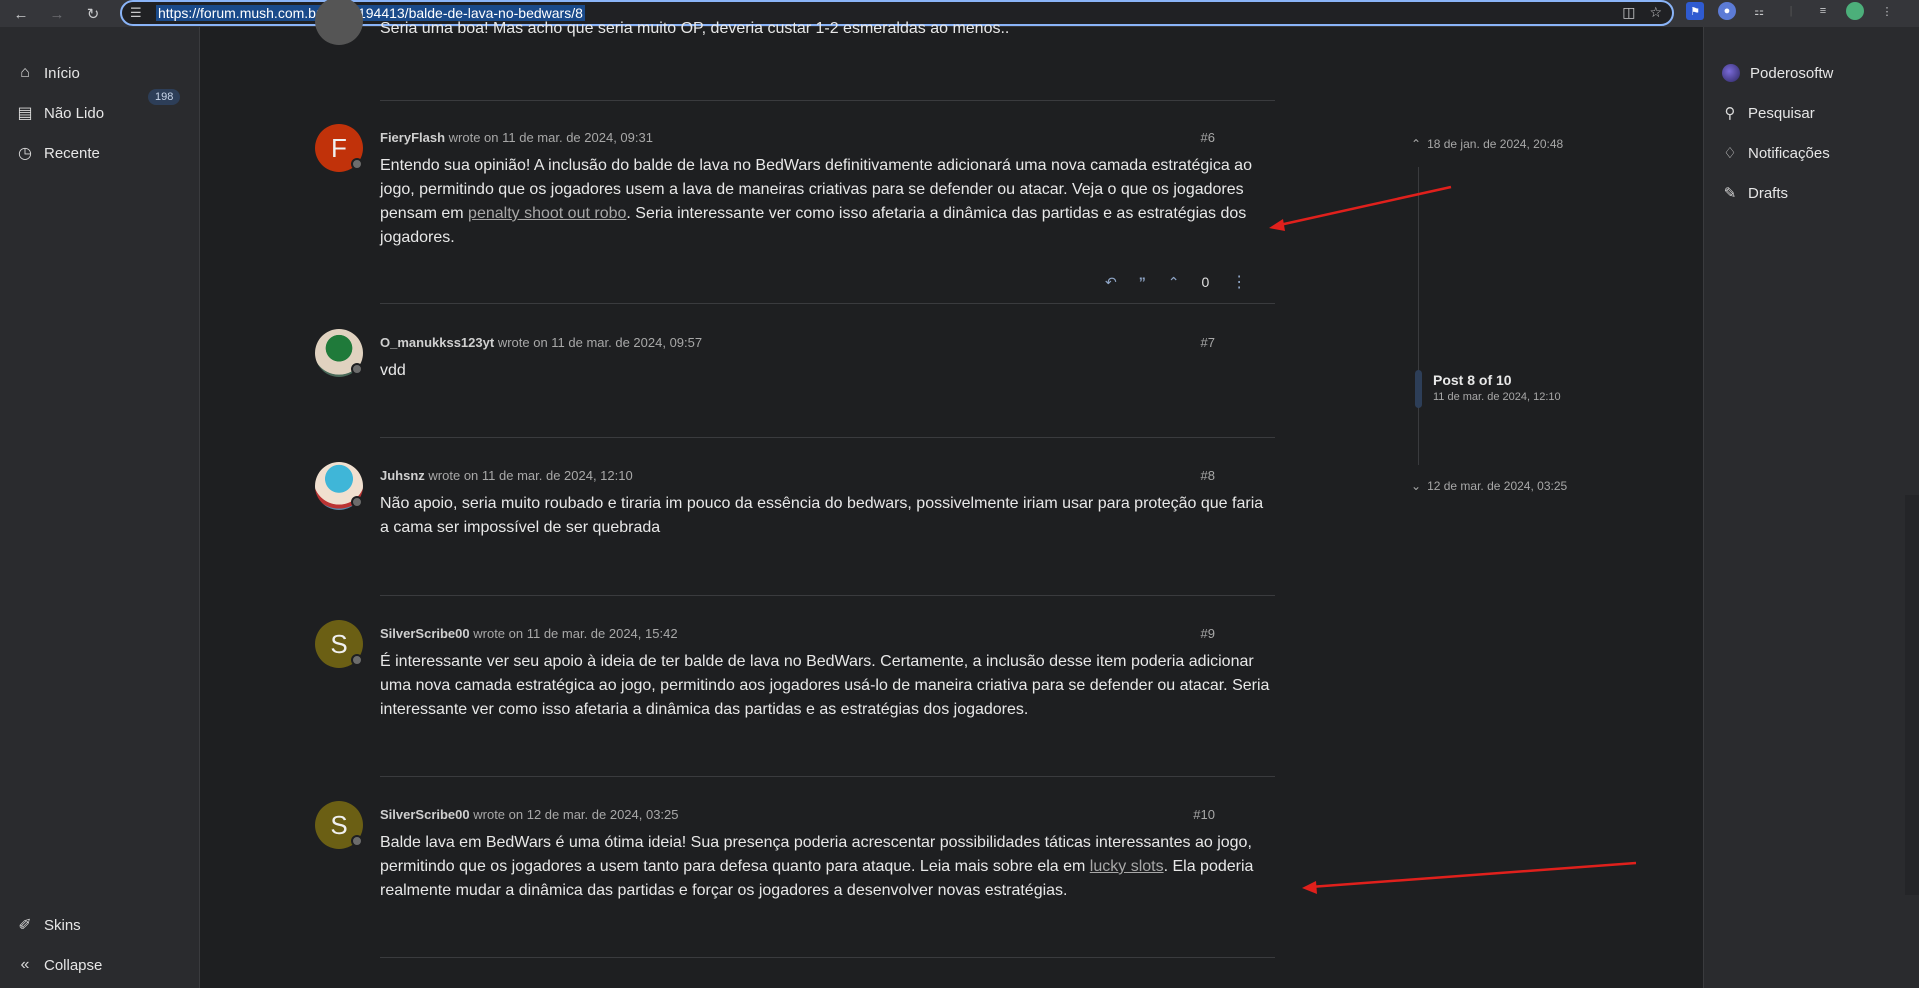 The image size is (1919, 988). What do you see at coordinates (1730, 153) in the screenshot?
I see `bell-icon: ♢` at bounding box center [1730, 153].